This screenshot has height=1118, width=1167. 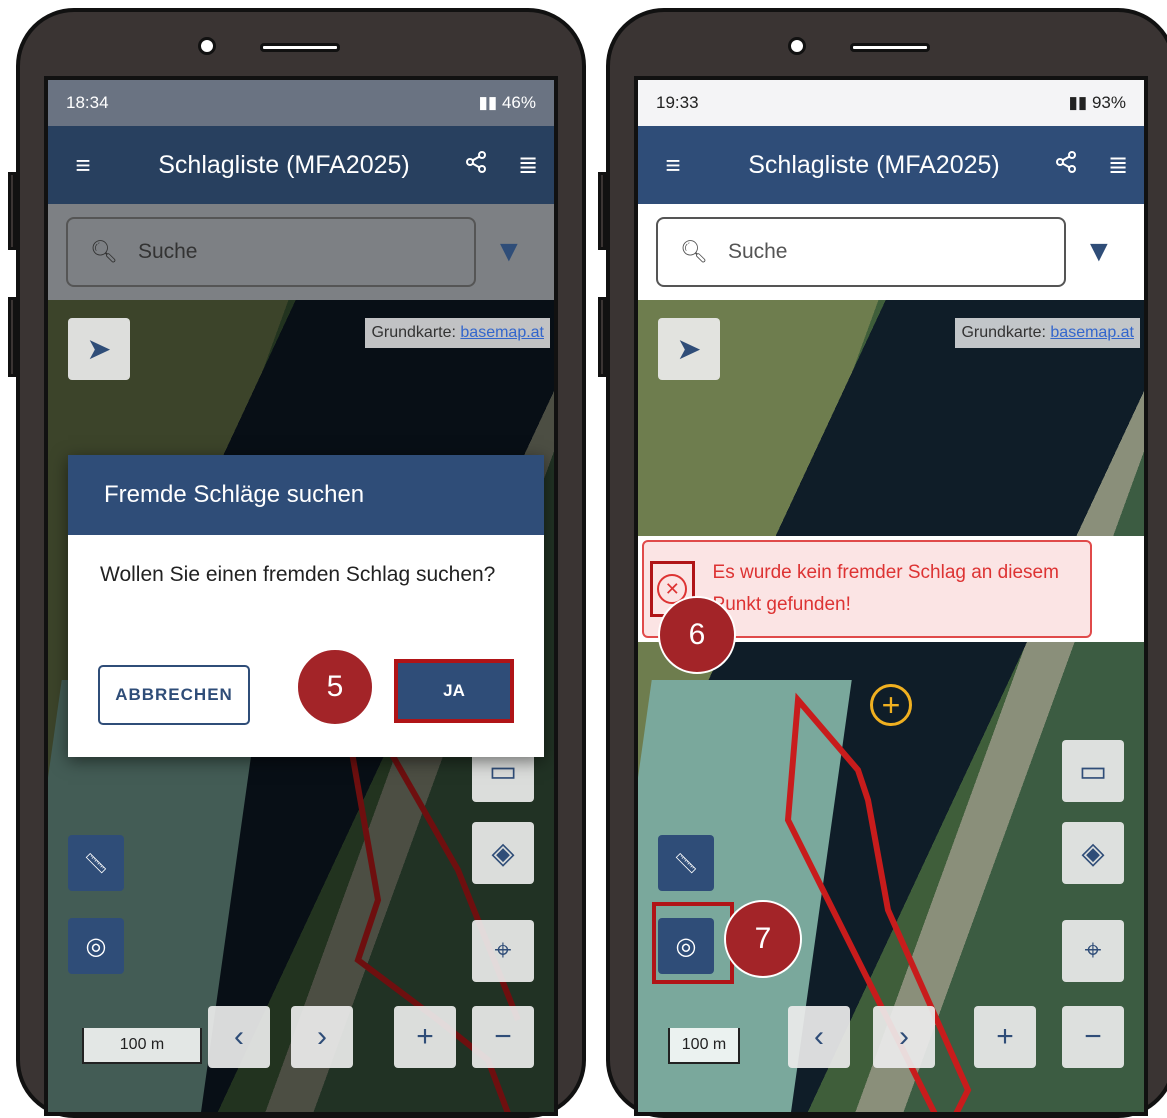 I want to click on focus-button-highlight, so click(x=693, y=943).